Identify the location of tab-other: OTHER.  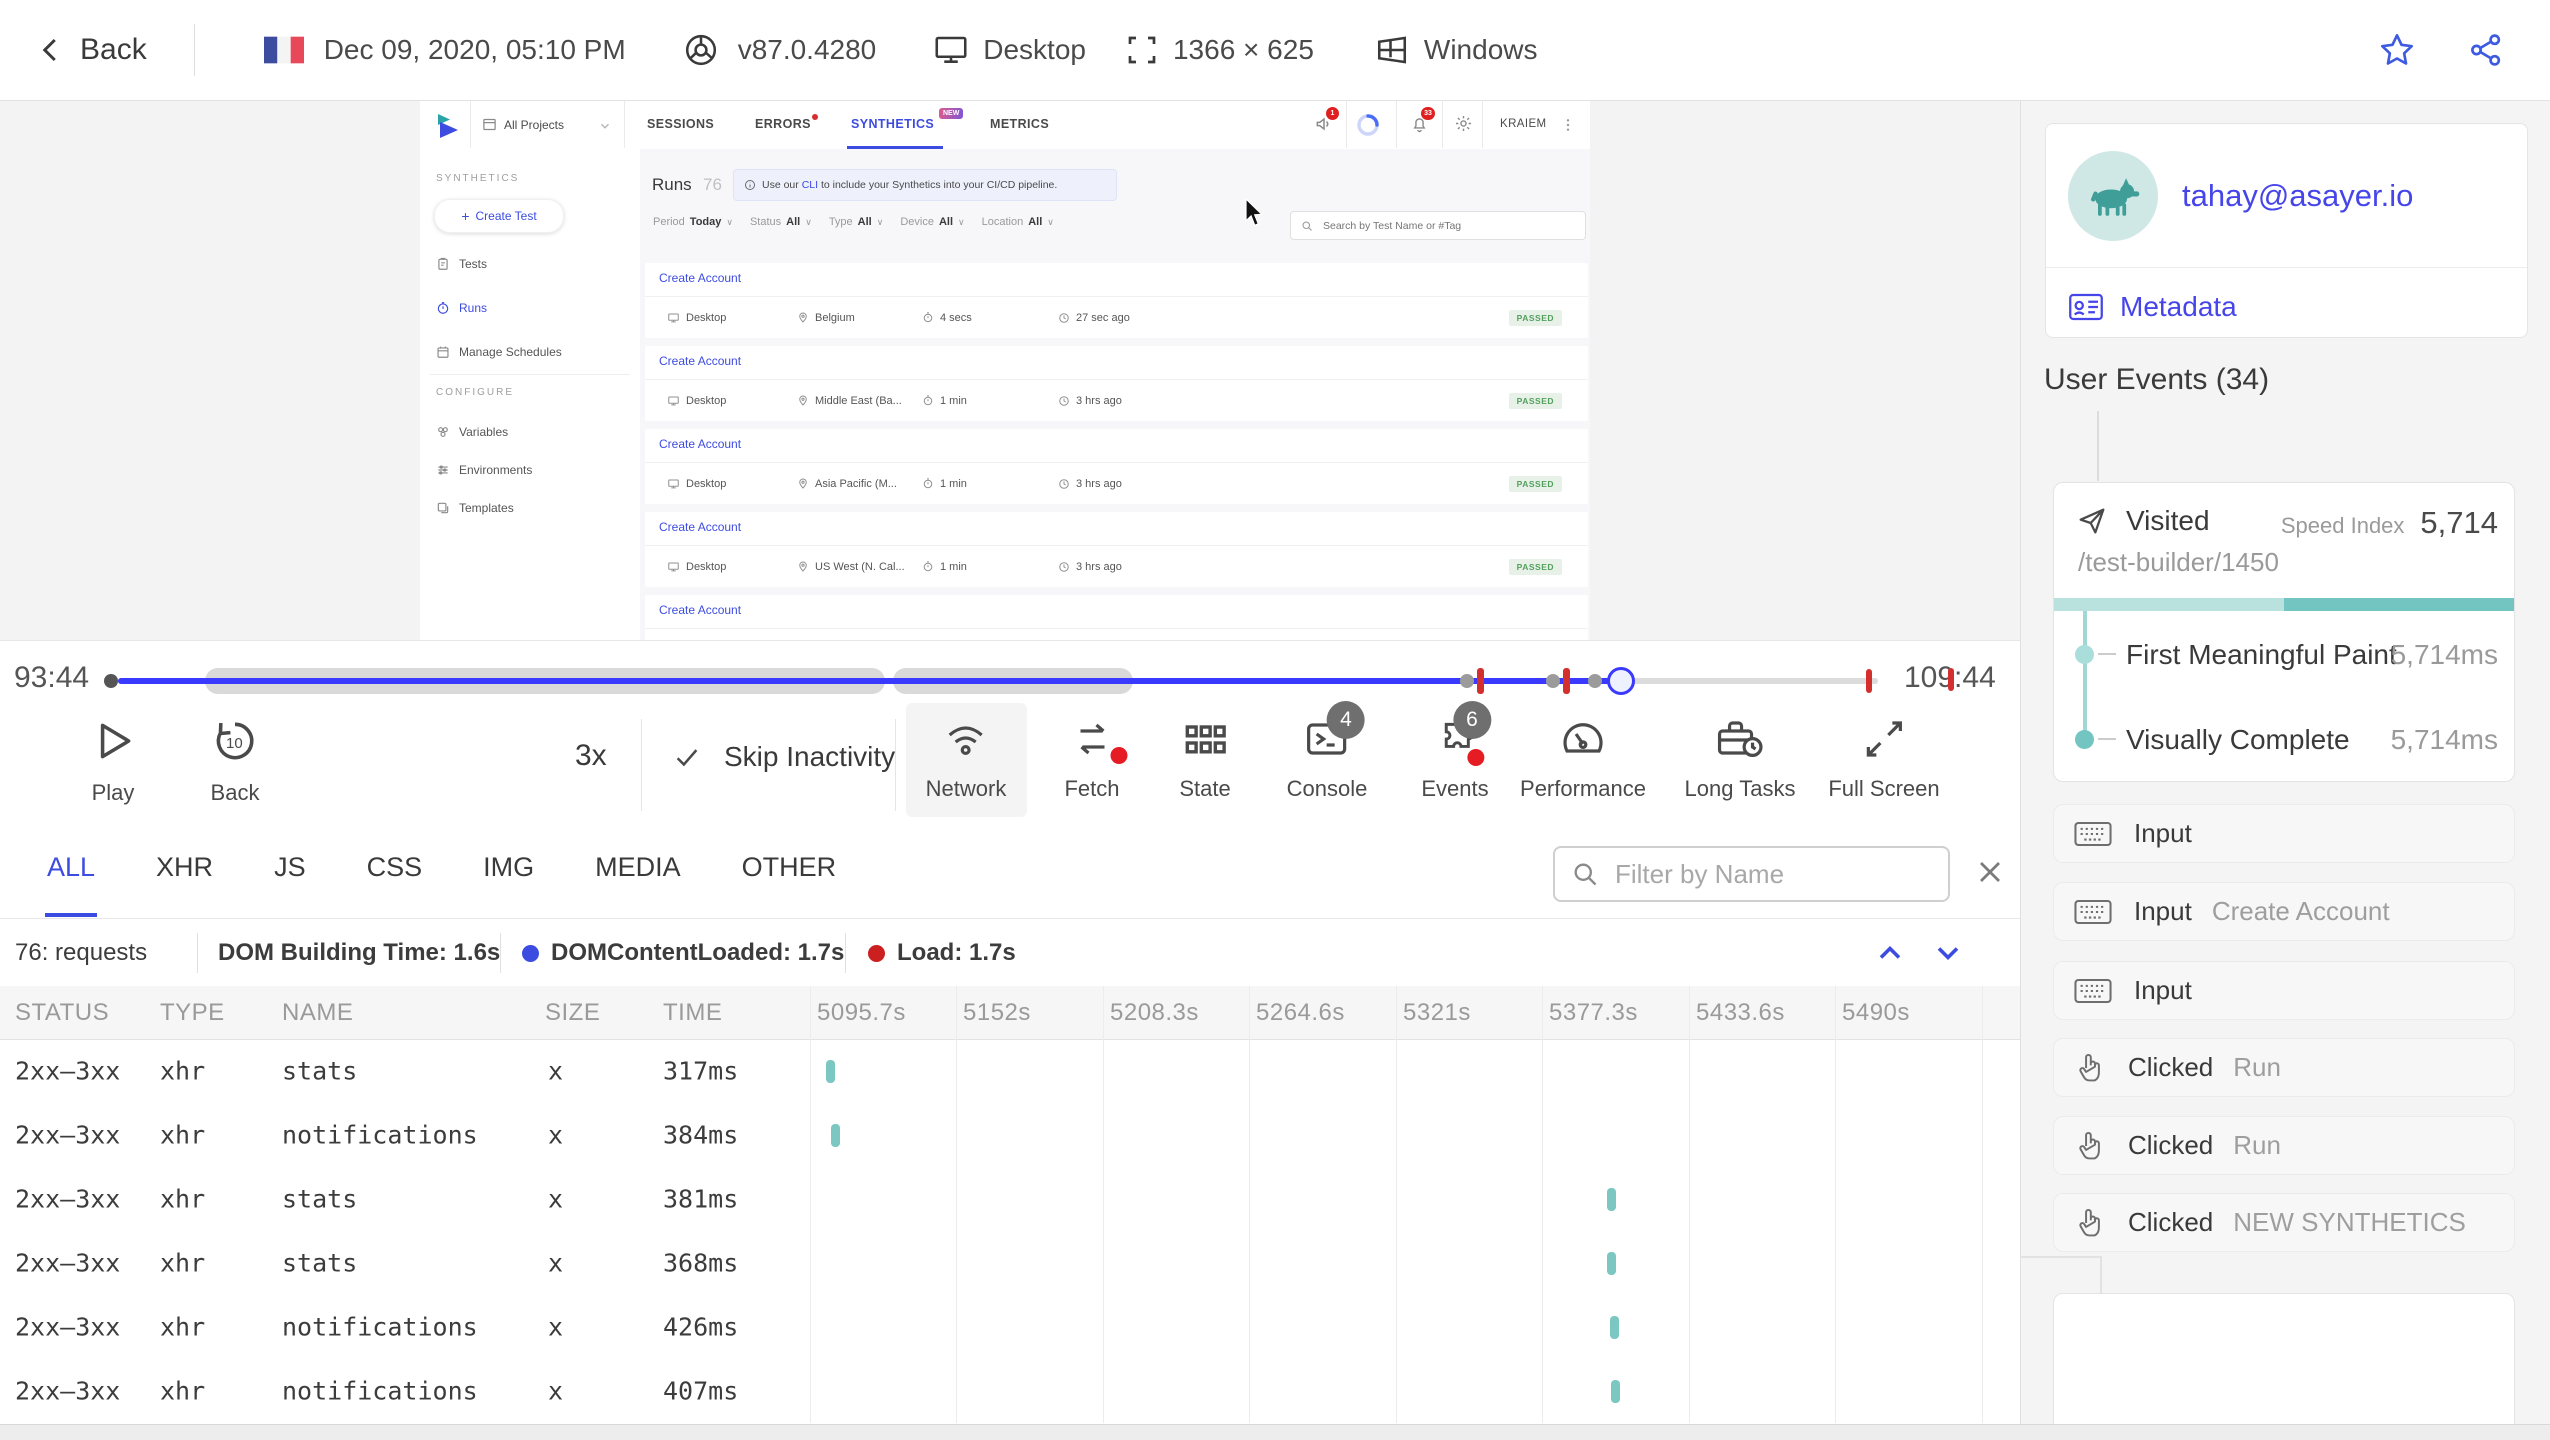
(789, 867).